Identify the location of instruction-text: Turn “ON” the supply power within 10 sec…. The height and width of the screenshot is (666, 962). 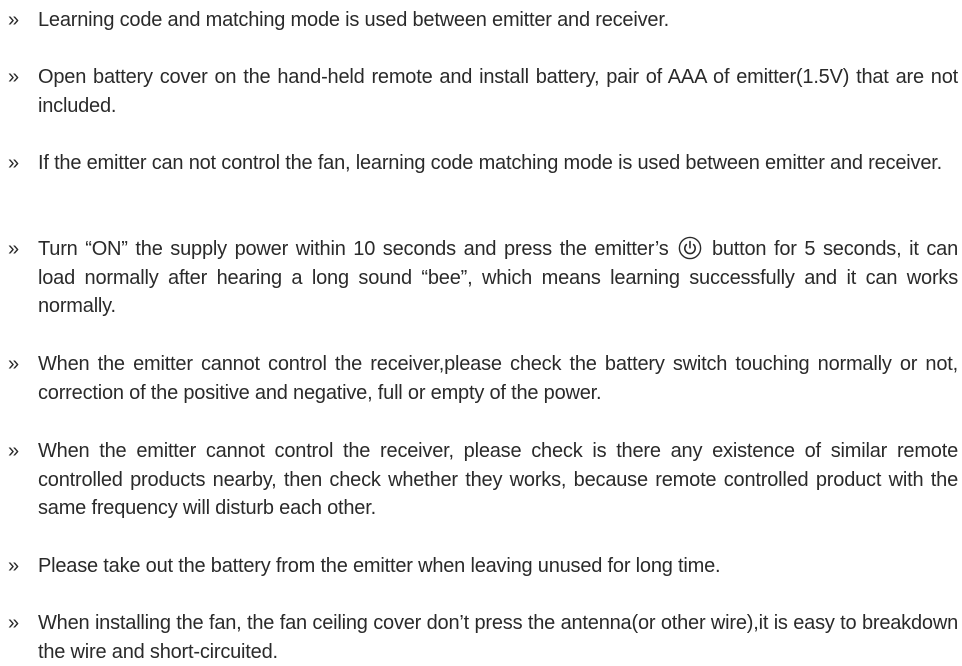
(498, 278).